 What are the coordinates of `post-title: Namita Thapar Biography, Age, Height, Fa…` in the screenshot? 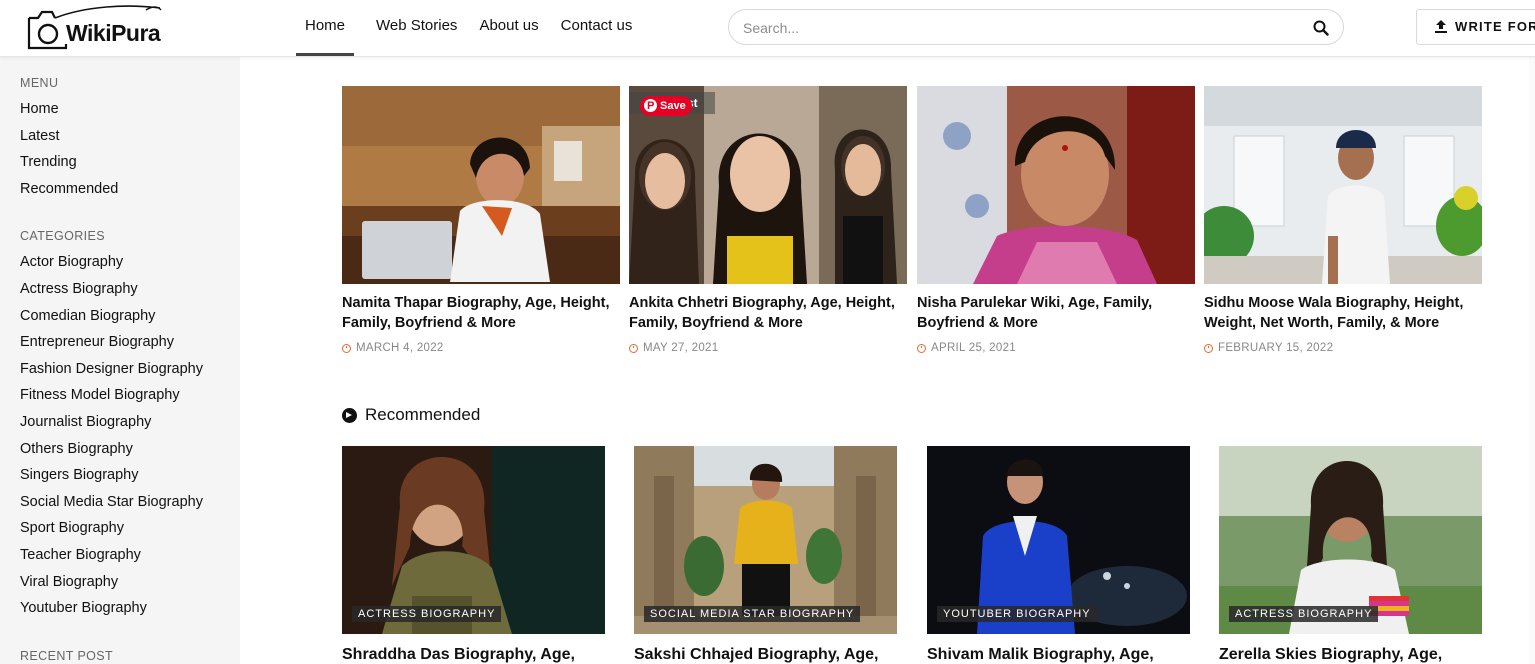 It's located at (483, 313).